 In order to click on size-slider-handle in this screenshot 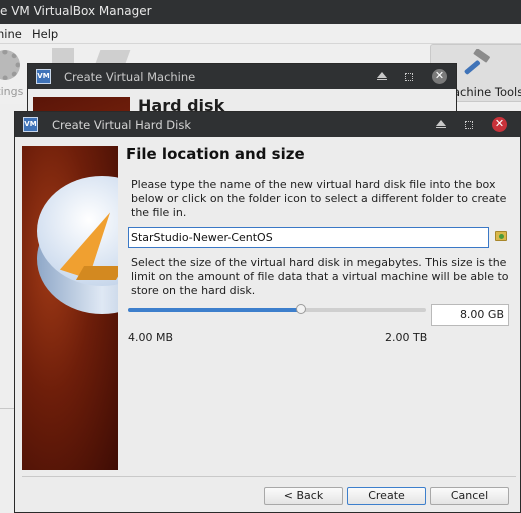, I will do `click(300, 309)`.